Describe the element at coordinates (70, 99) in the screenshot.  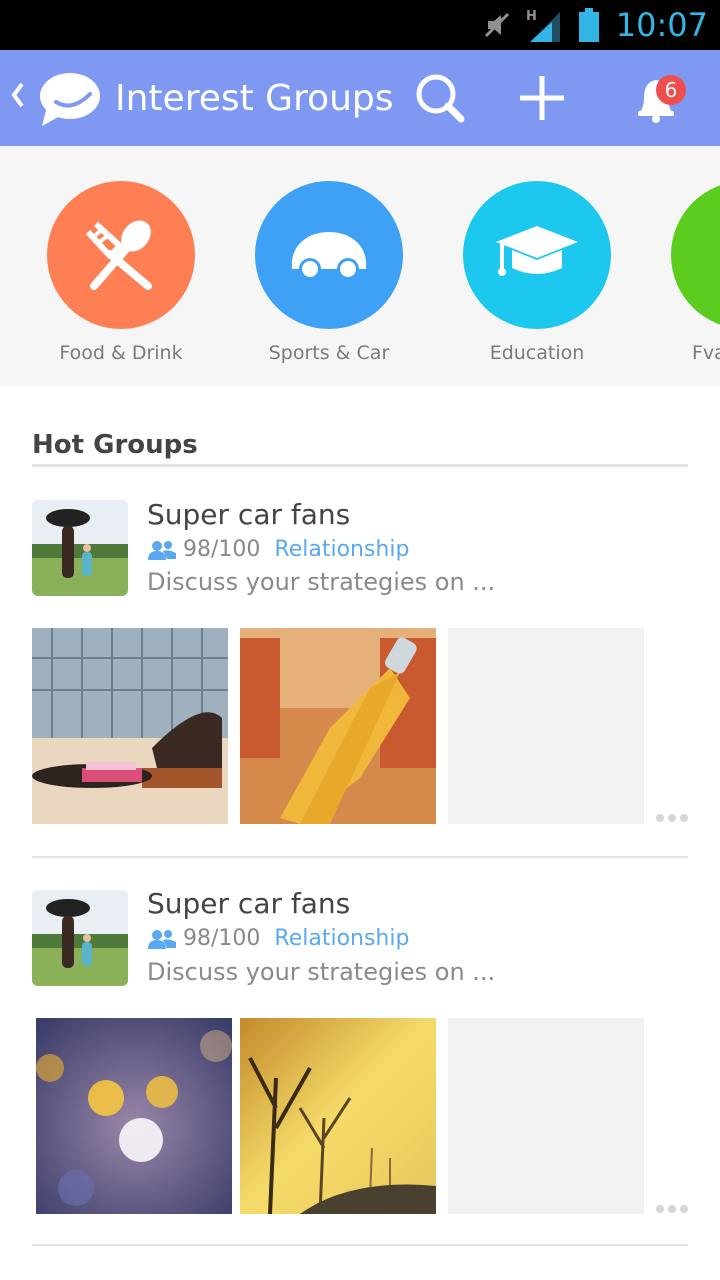
I see `chat-bubble-logo-icon` at that location.